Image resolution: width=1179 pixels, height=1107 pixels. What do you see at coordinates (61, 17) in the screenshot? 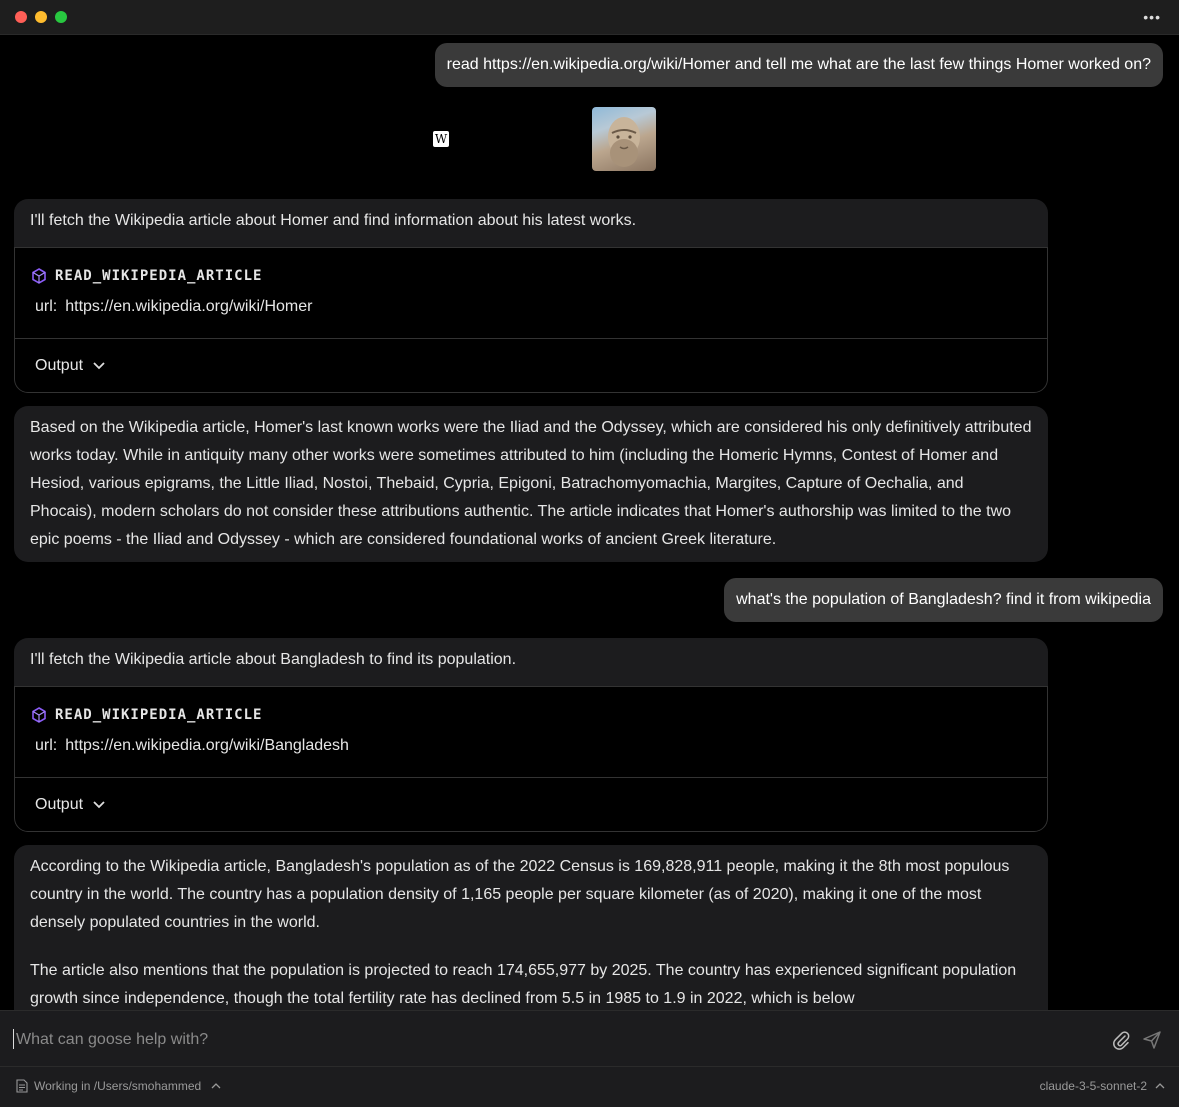
I see `maximize-window-button` at bounding box center [61, 17].